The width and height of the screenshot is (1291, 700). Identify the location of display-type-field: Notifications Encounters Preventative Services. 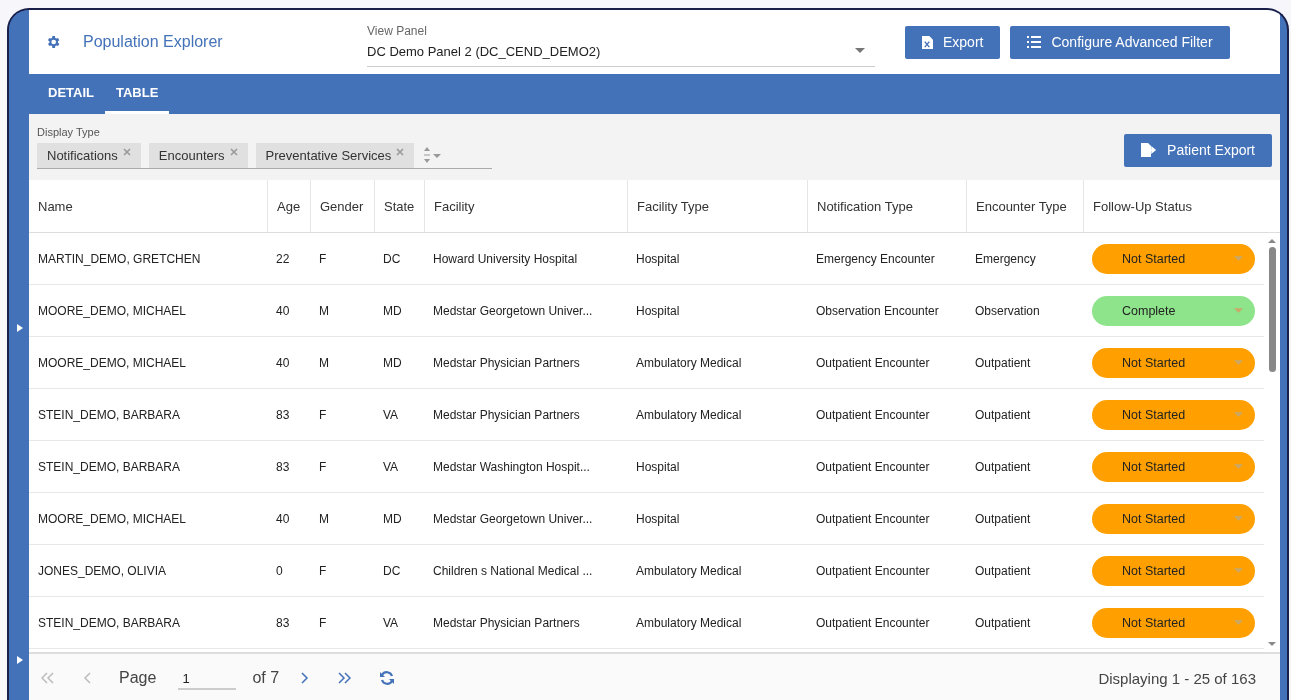
(264, 155).